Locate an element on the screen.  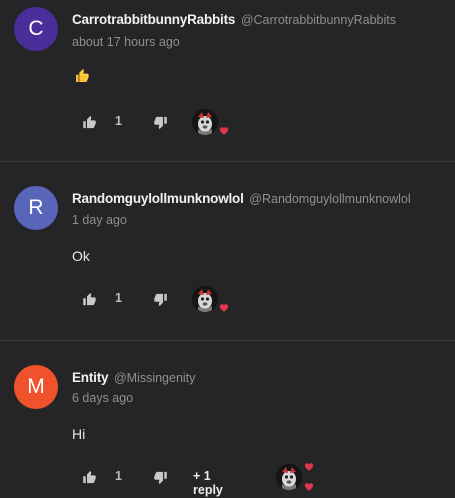
thumbs-up-emoji is located at coordinates (82, 76).